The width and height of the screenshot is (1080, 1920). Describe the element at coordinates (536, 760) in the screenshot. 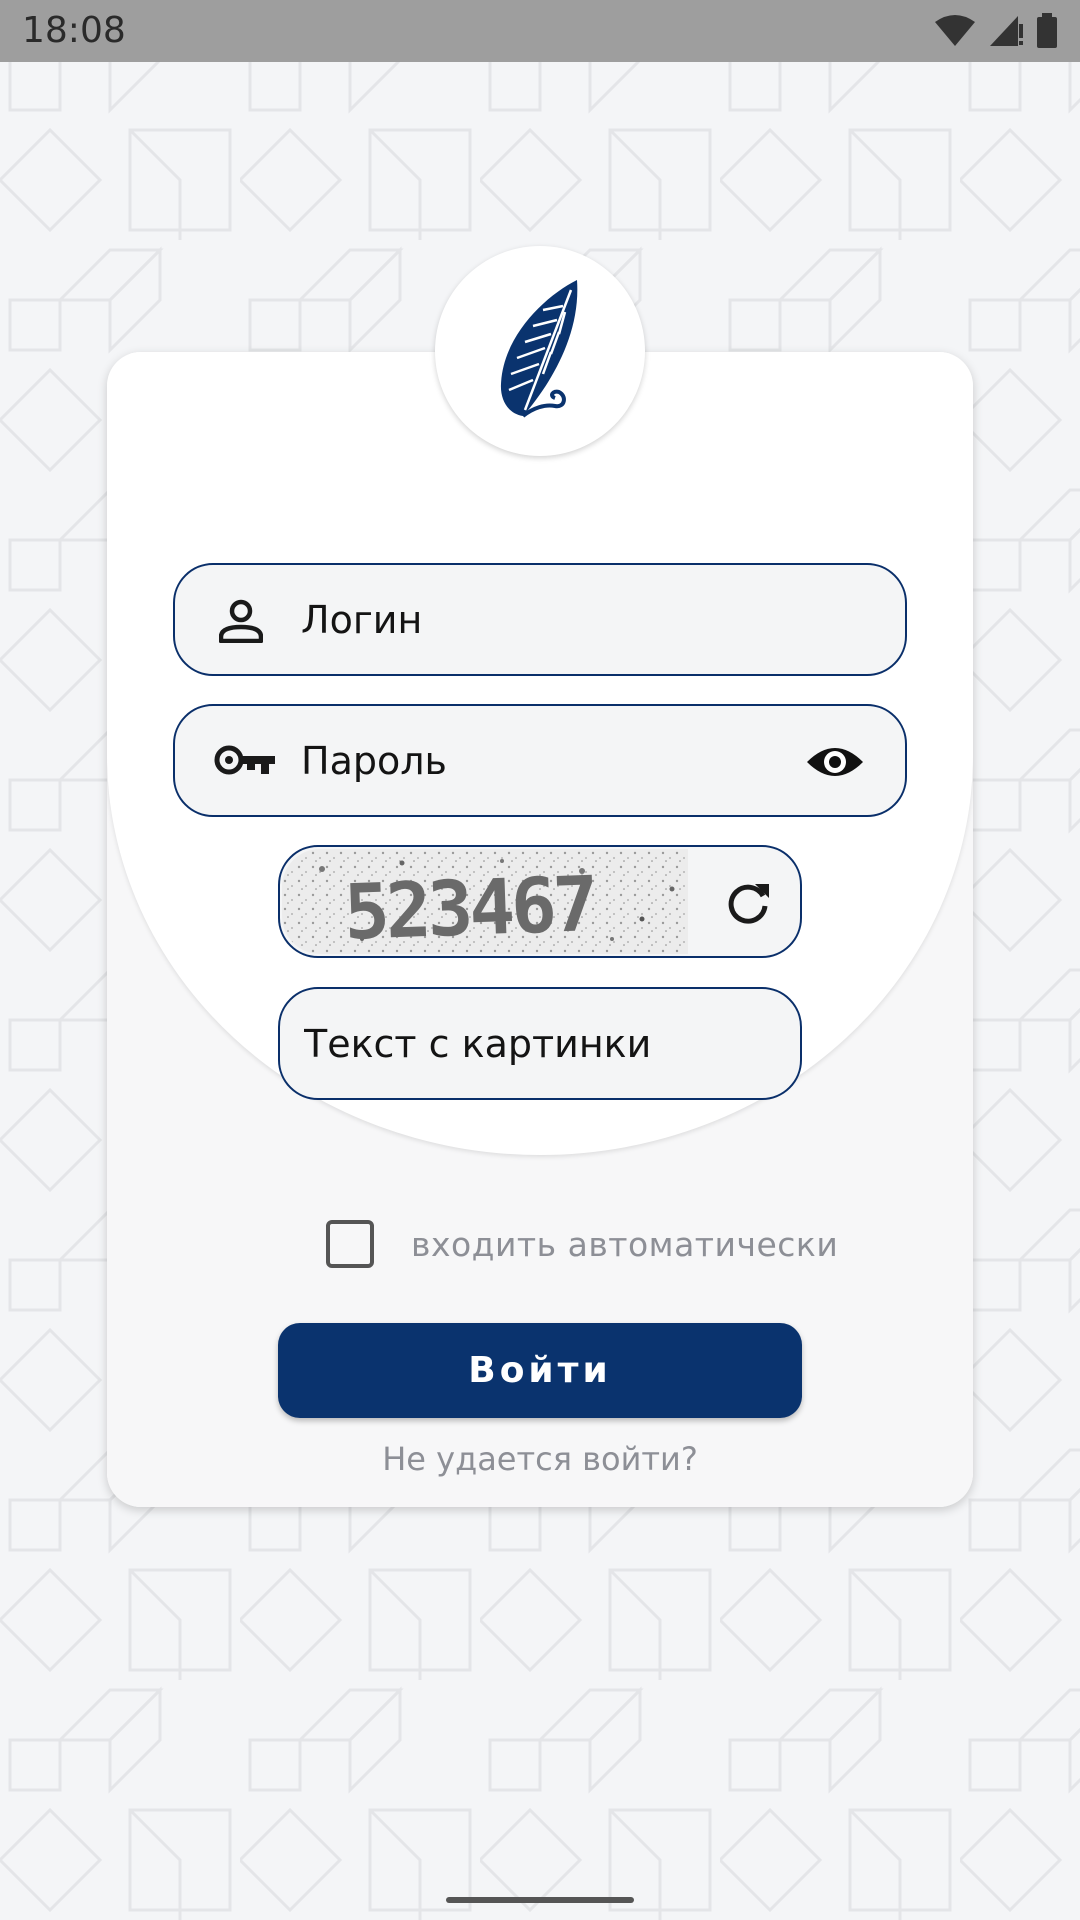

I see `password-input` at that location.